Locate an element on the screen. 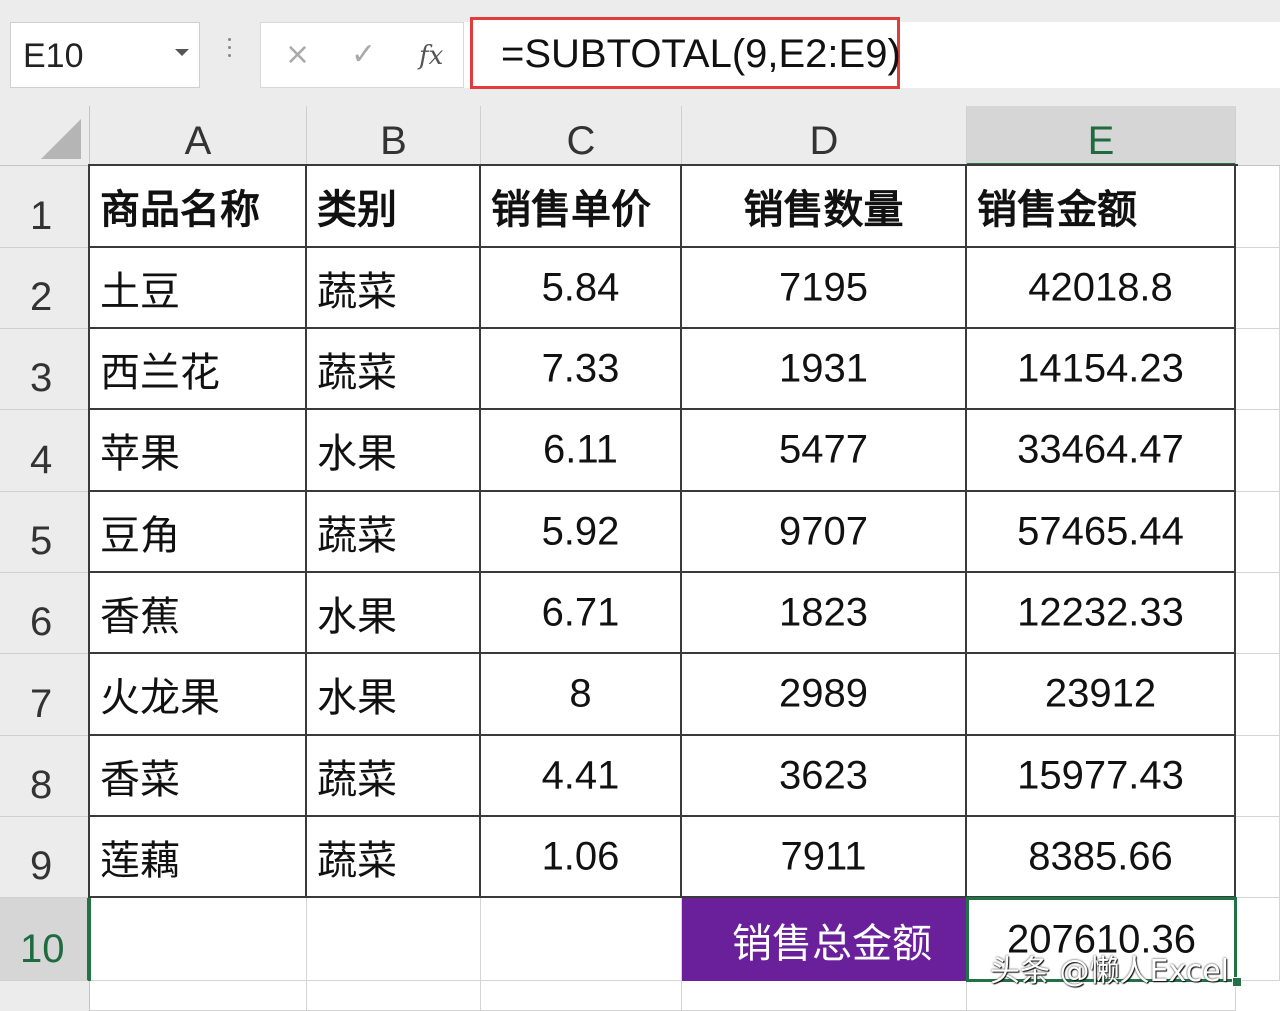 The height and width of the screenshot is (1011, 1280). table-cell: 7195 is located at coordinates (824, 288).